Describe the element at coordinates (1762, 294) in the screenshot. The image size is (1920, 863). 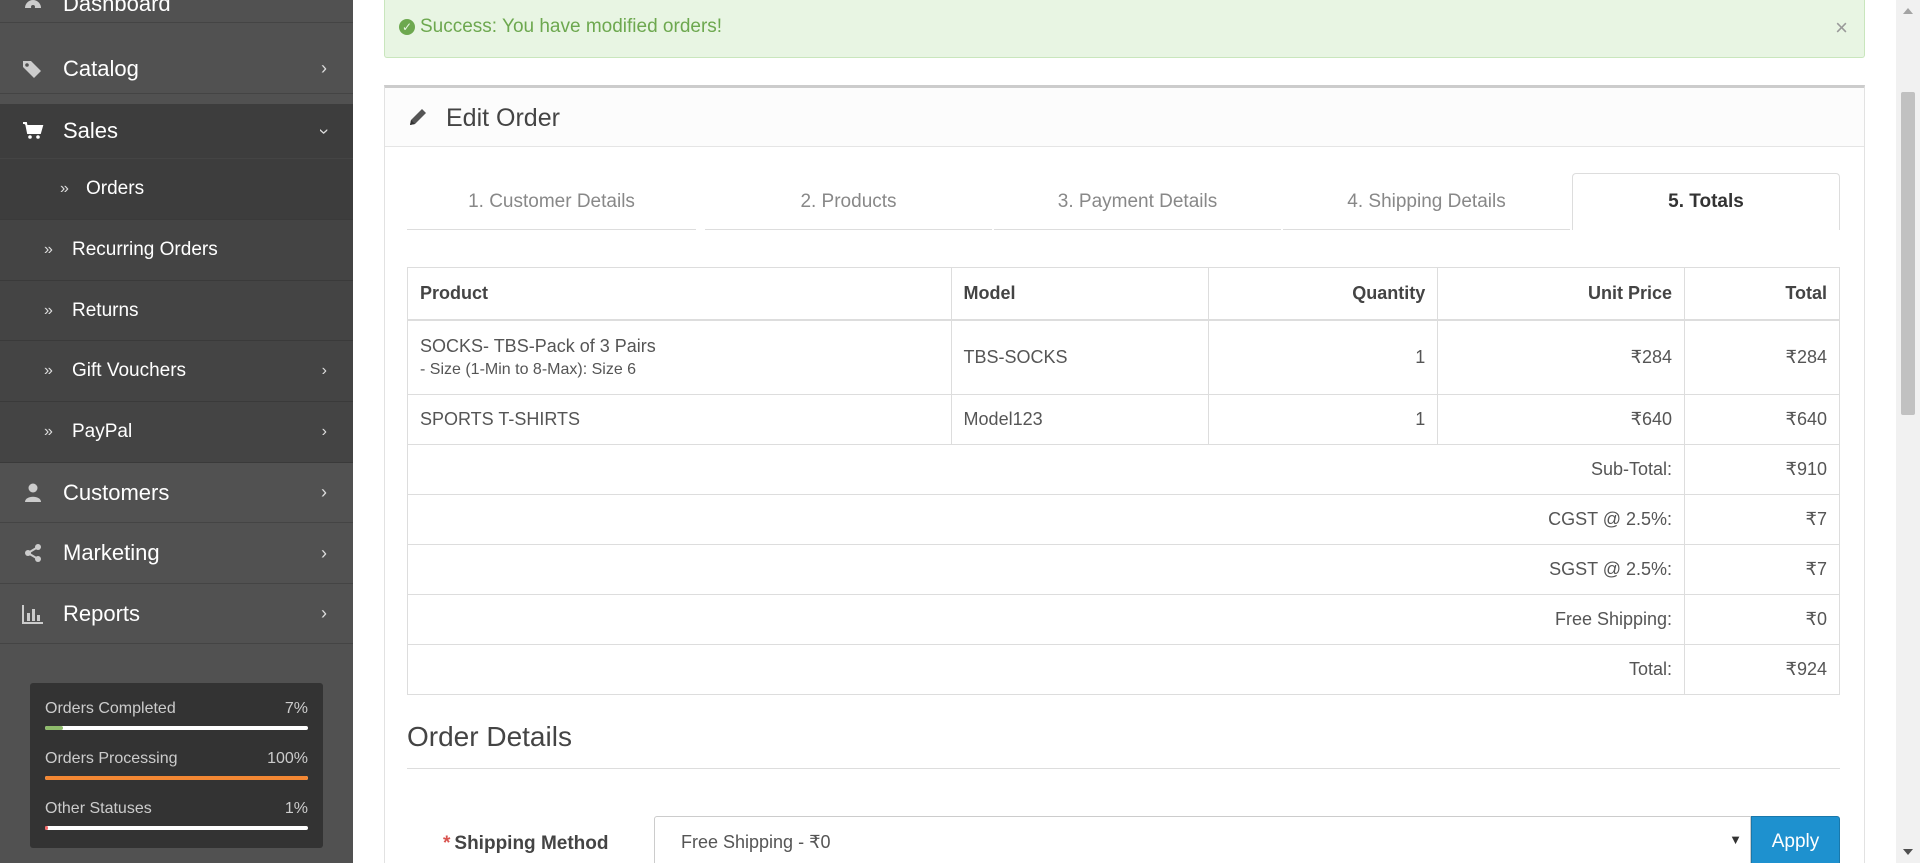
I see `column-header-total: Total` at that location.